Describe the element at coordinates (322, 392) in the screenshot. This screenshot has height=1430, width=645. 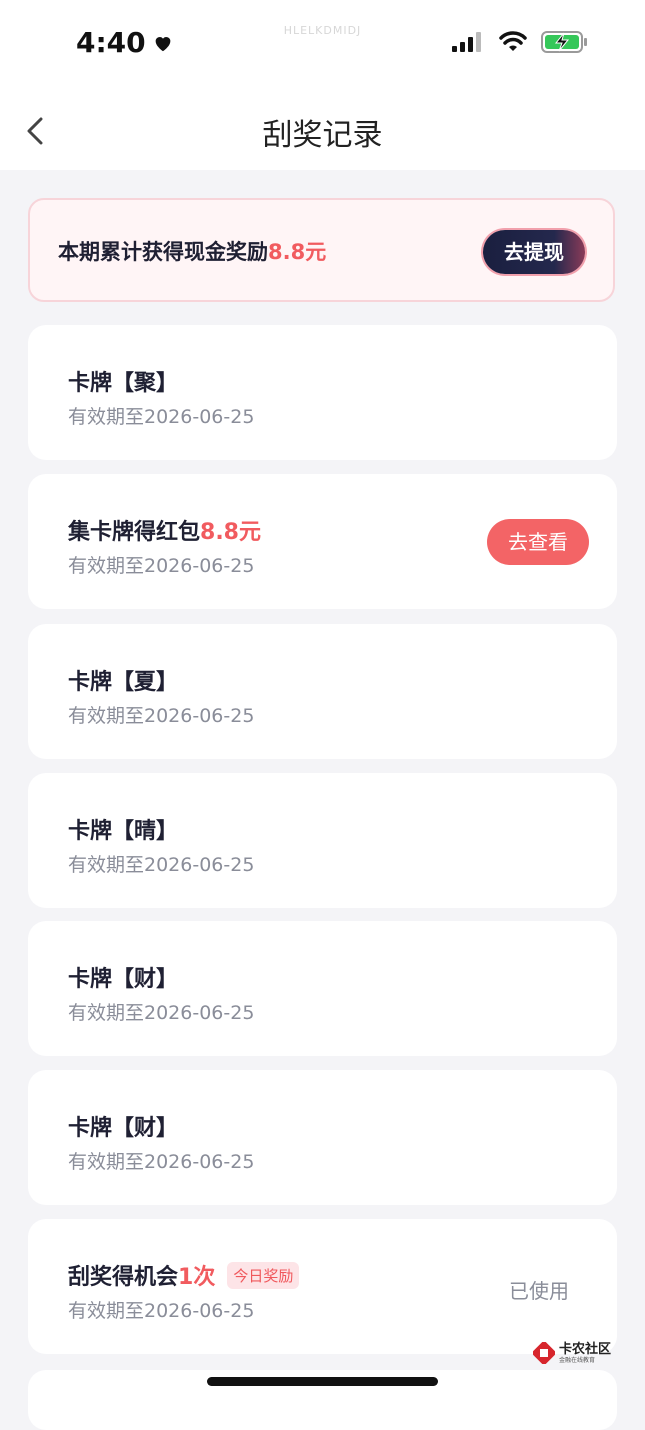
I see `record-card: 卡牌【聚】 有效期至2026-06-25` at that location.